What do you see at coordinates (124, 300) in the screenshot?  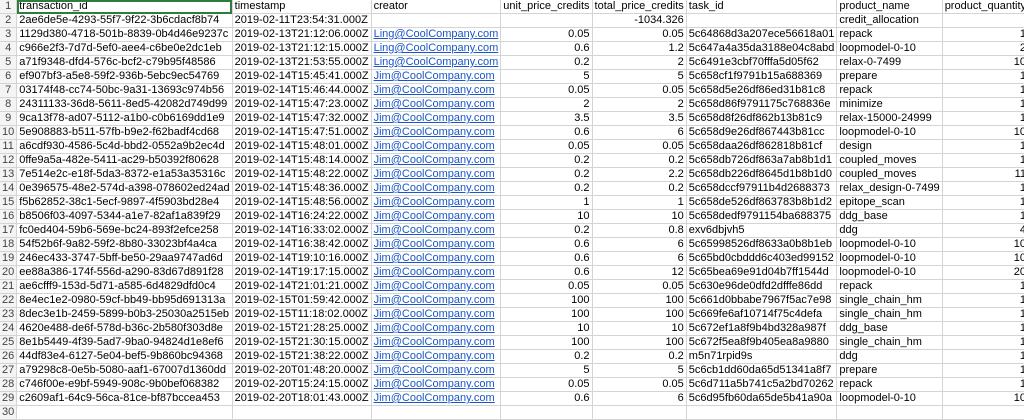 I see `cell-transaction-id: 8e4ec1e2-0980-59cf-bb49-bb95d691313a` at bounding box center [124, 300].